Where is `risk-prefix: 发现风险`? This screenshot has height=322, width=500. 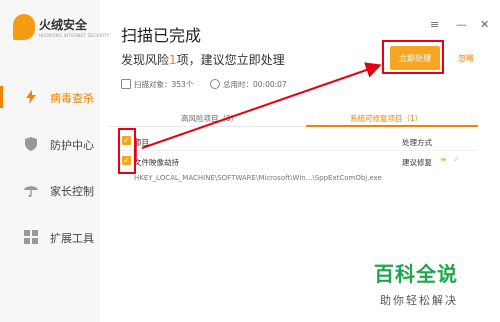
risk-prefix: 发现风险 is located at coordinates (145, 60).